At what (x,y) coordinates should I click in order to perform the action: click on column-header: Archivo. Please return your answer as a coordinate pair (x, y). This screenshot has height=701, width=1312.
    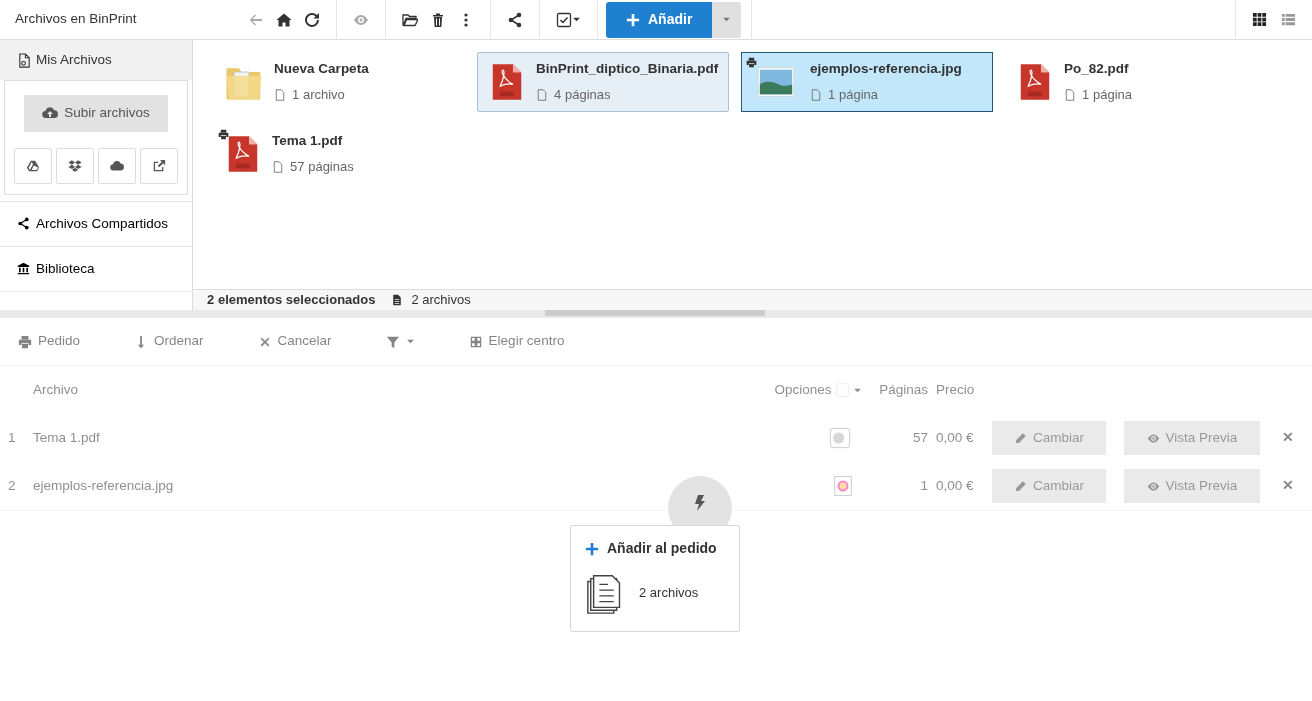
    Looking at the image, I should click on (56, 389).